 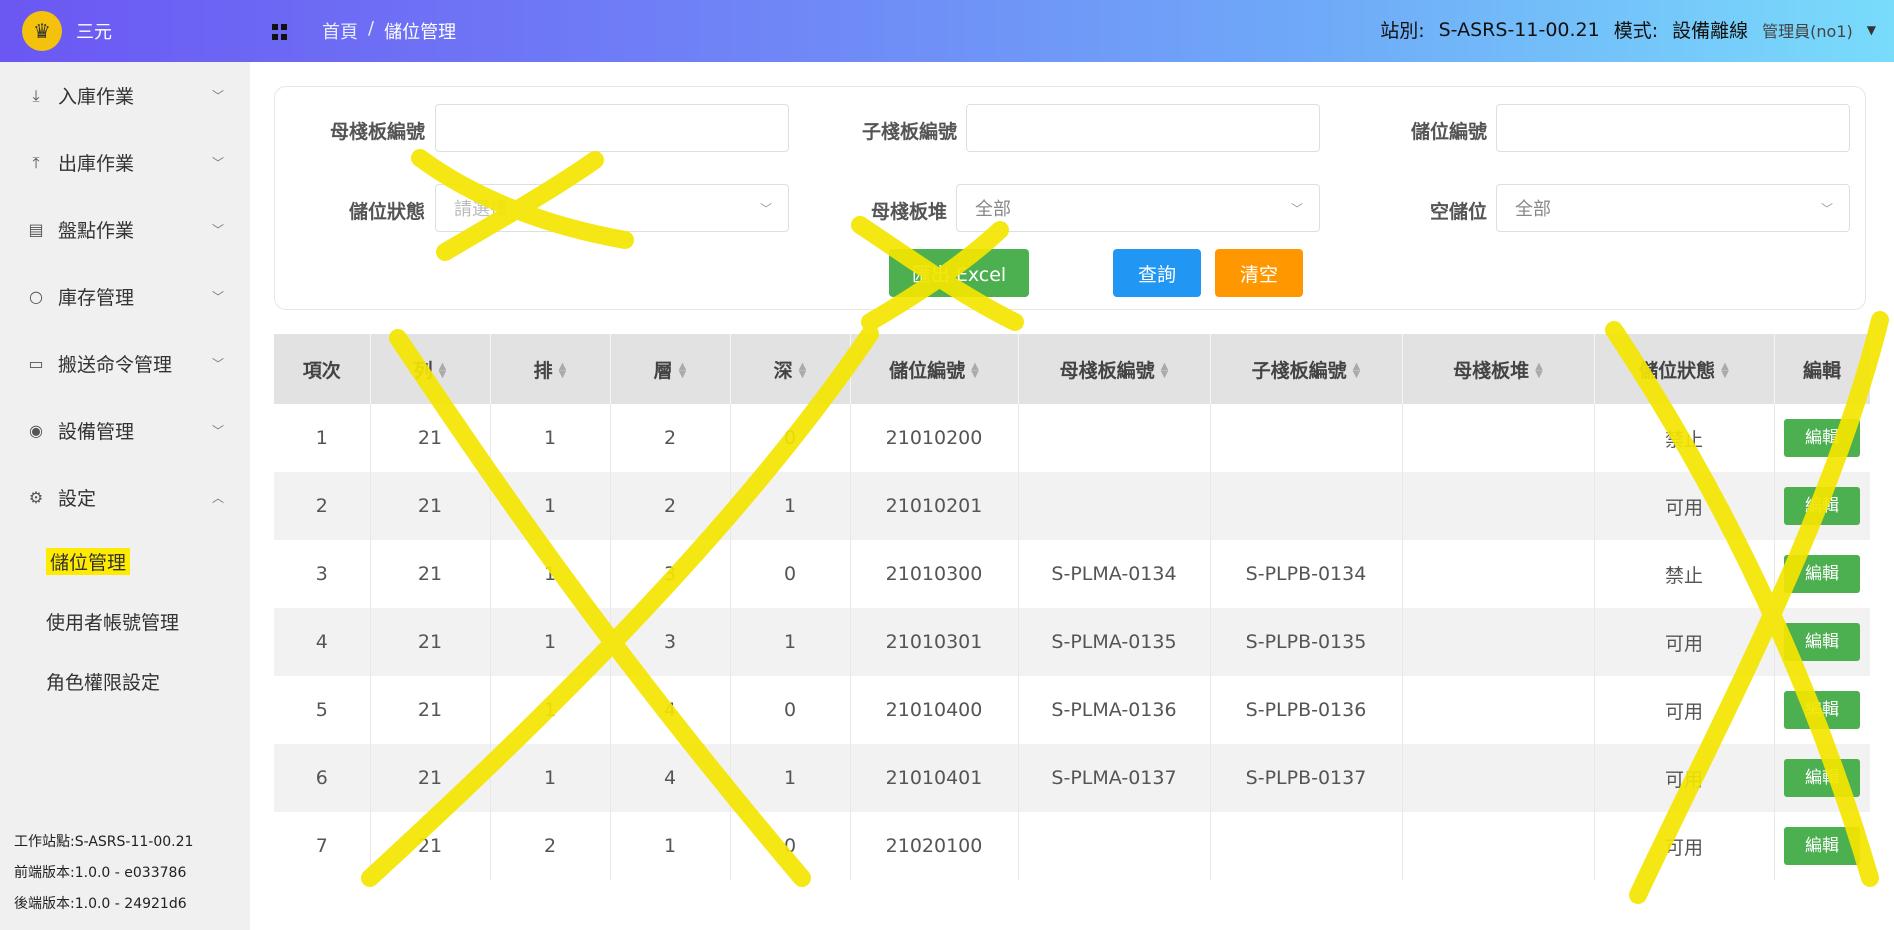 I want to click on column-header-location-status: 儲位狀態 ▲ ▼, so click(x=1684, y=369).